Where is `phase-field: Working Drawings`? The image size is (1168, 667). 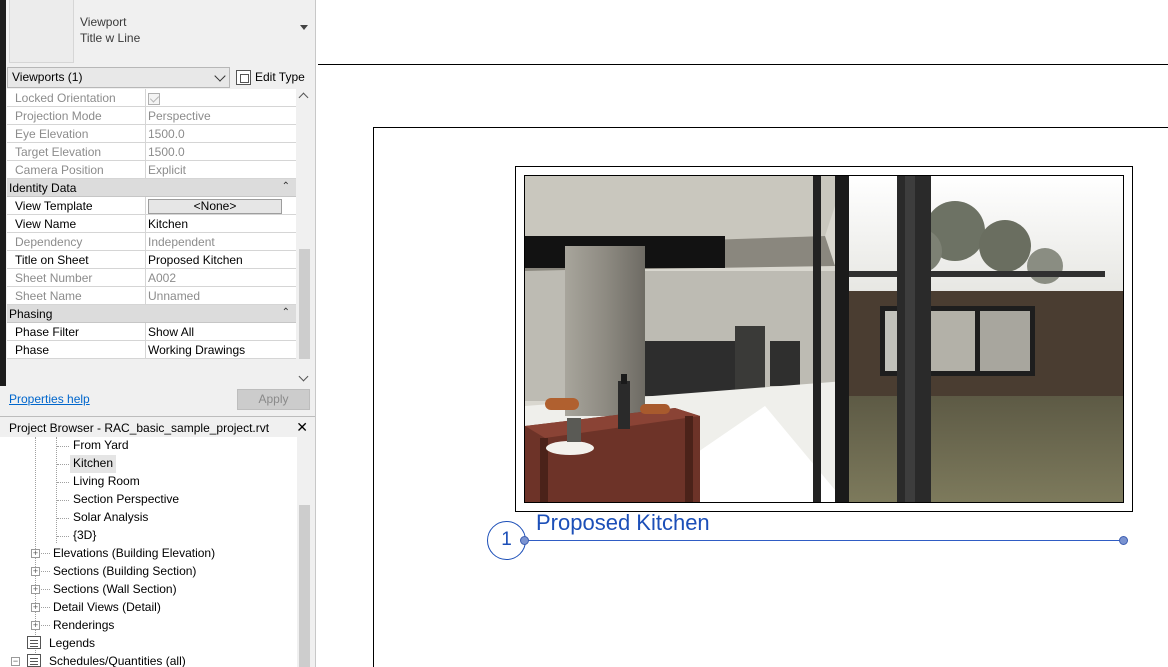 phase-field: Working Drawings is located at coordinates (221, 349).